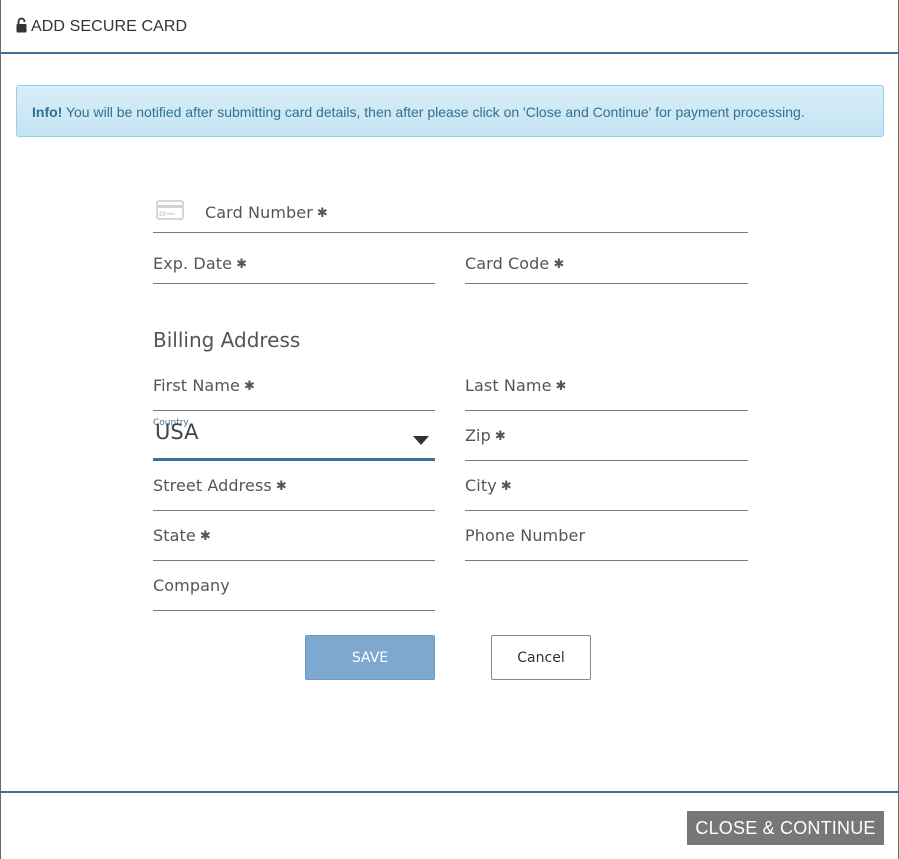 This screenshot has height=859, width=899. Describe the element at coordinates (450, 214) in the screenshot. I see `card-number-field: Card Number ✱` at that location.